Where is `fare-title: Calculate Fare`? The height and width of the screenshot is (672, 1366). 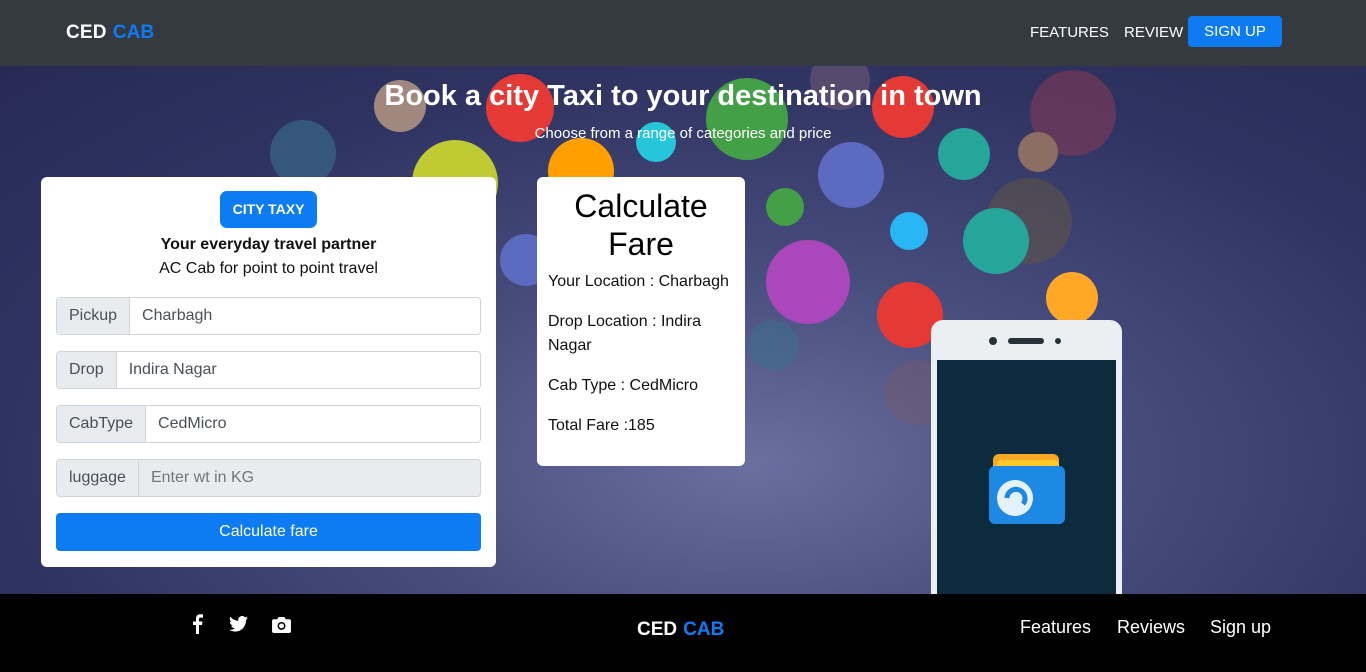 fare-title: Calculate Fare is located at coordinates (641, 225).